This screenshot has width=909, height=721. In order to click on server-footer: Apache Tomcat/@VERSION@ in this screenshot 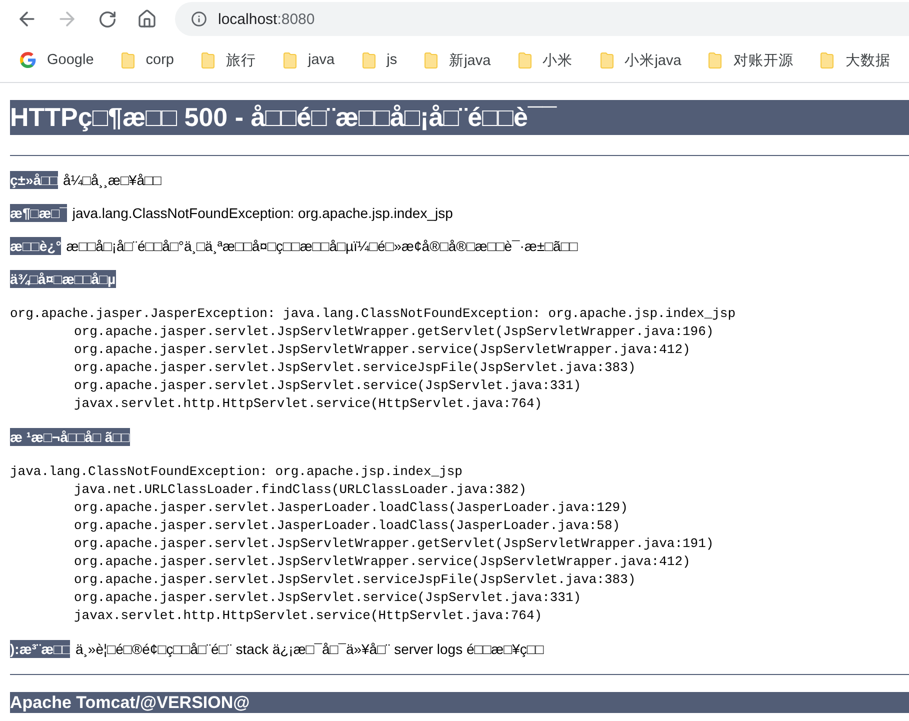, I will do `click(459, 702)`.